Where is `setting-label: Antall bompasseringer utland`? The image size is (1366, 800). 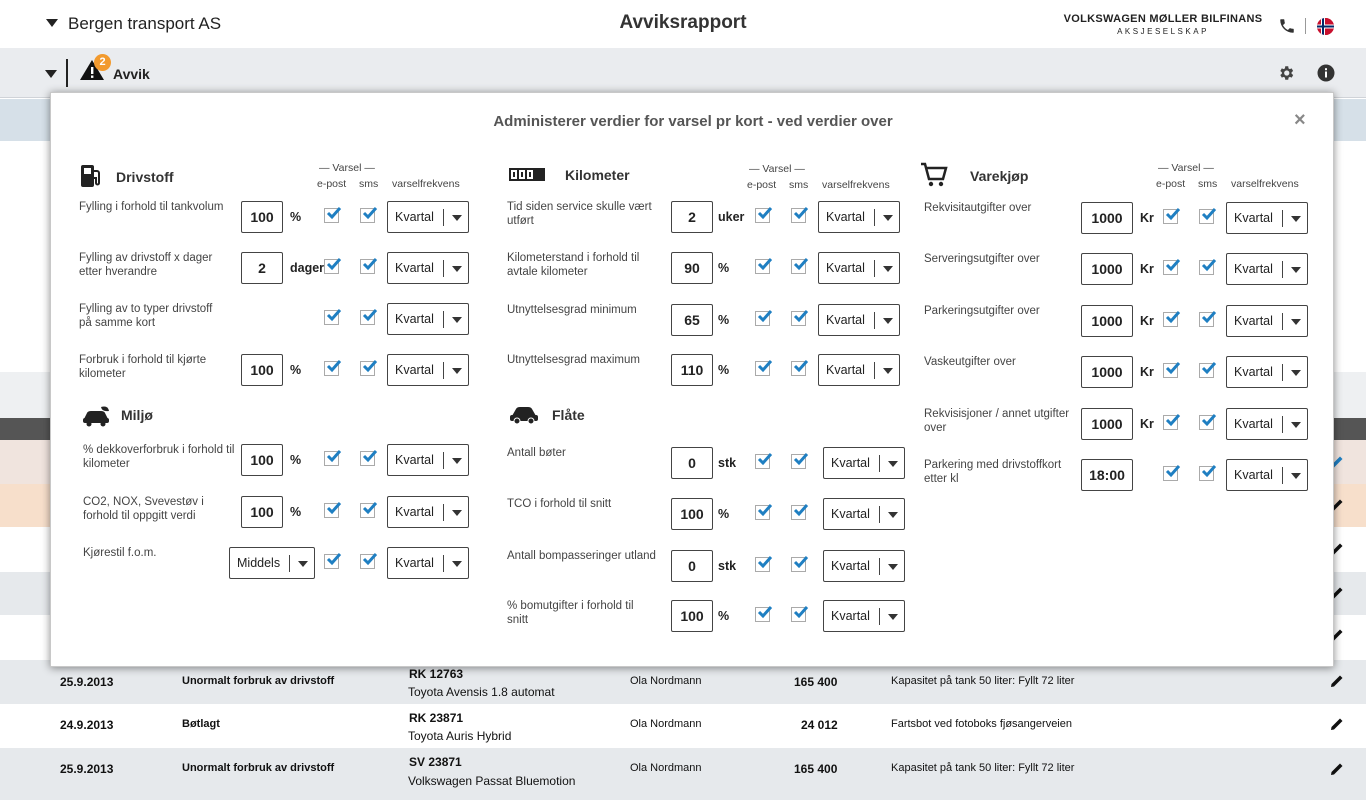
setting-label: Antall bompasseringer utland is located at coordinates (581, 556).